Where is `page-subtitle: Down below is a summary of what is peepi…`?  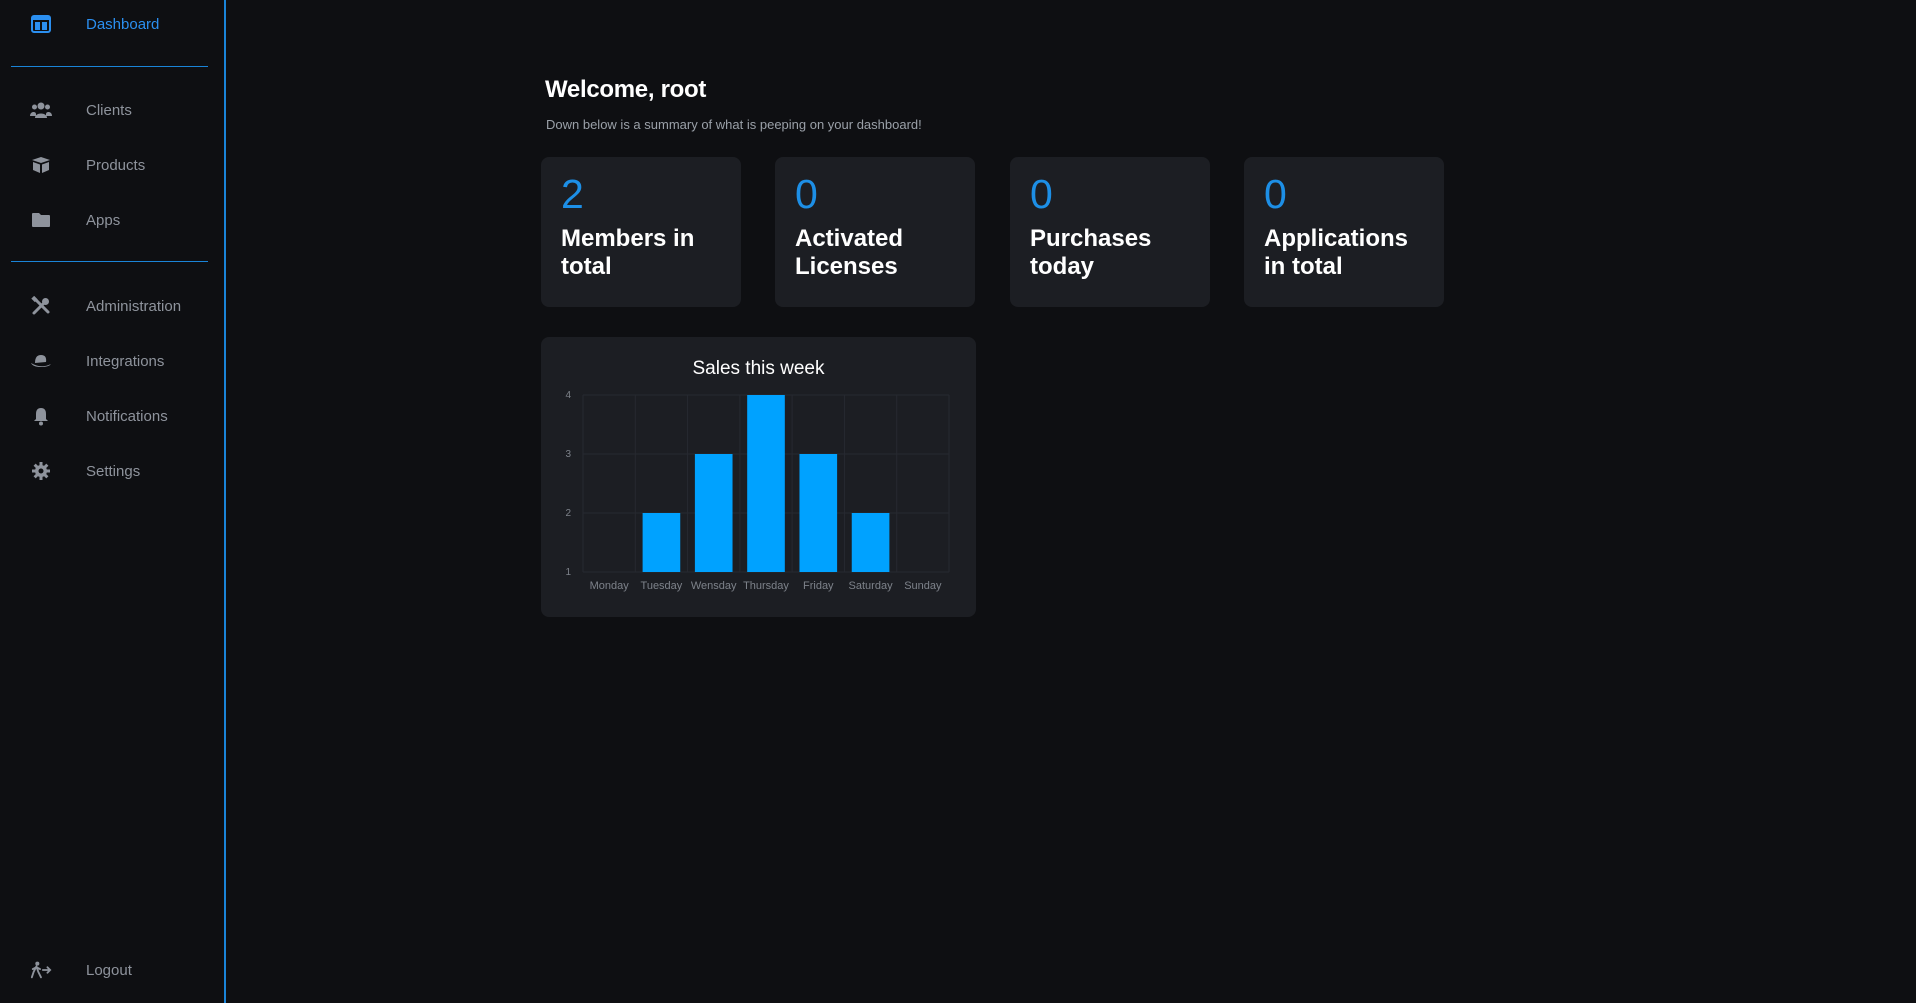 page-subtitle: Down below is a summary of what is peepi… is located at coordinates (734, 124).